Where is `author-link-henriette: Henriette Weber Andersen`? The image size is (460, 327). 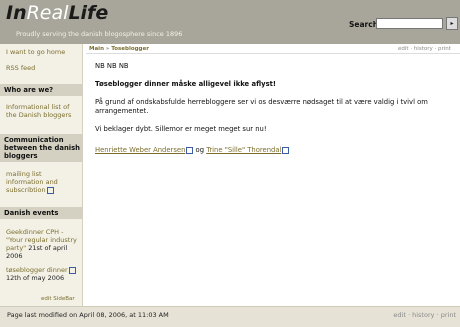 author-link-henriette: Henriette Weber Andersen is located at coordinates (140, 150).